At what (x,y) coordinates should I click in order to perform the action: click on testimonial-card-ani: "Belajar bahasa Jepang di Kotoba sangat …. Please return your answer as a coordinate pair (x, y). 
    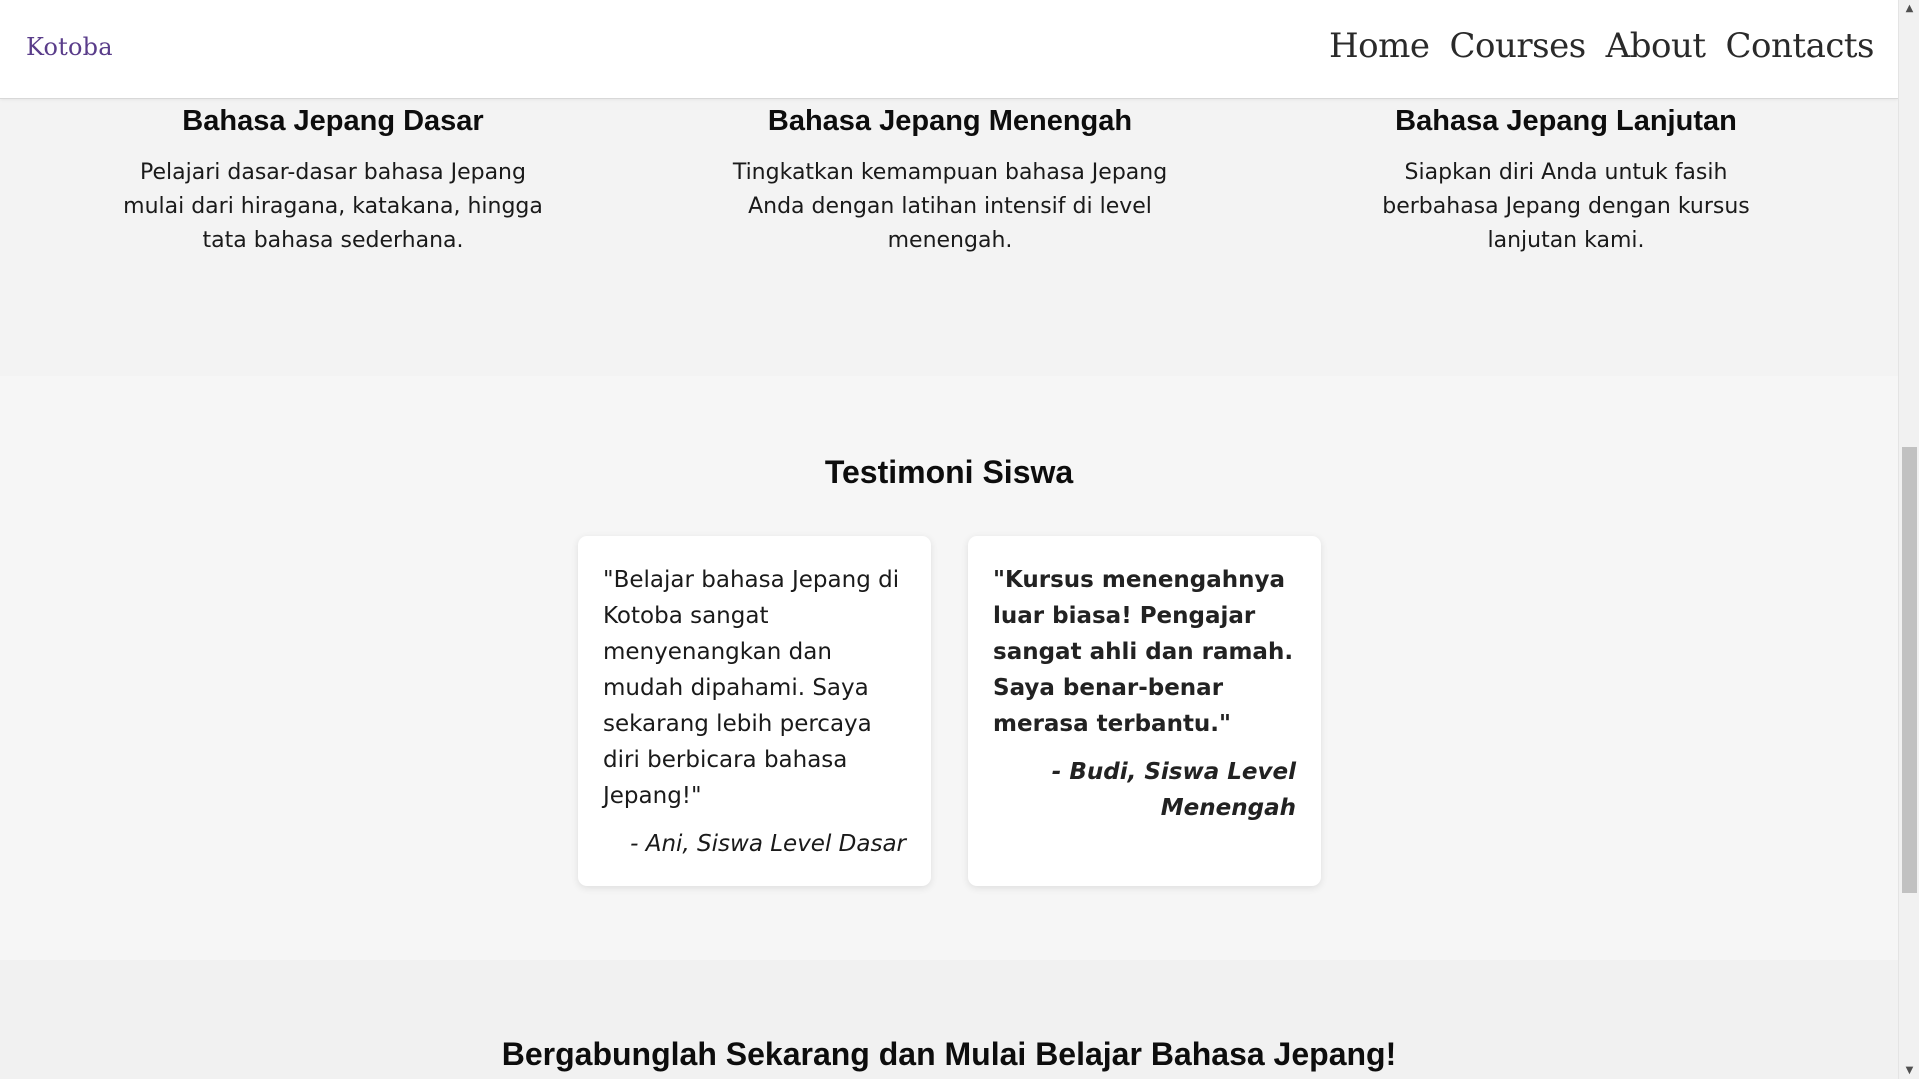
    Looking at the image, I should click on (754, 711).